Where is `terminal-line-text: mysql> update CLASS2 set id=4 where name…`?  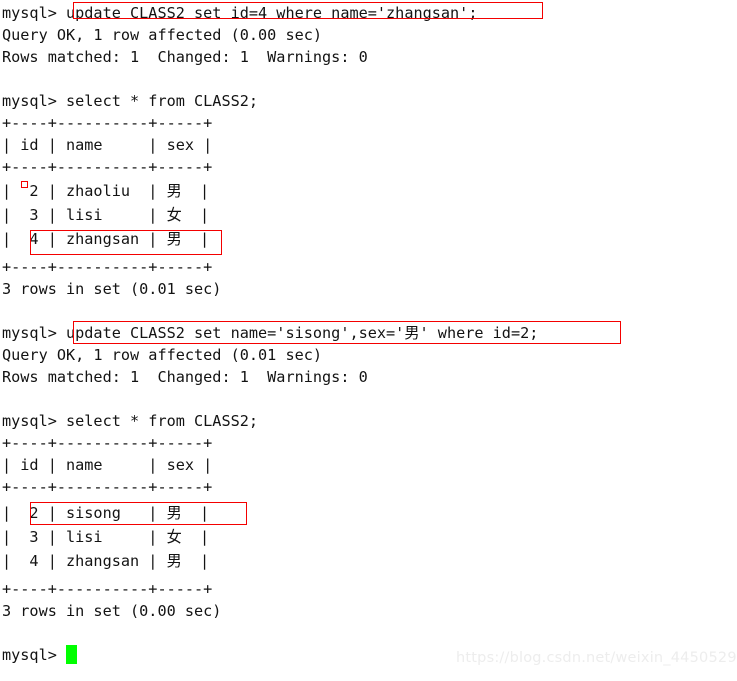 terminal-line-text: mysql> update CLASS2 set id=4 where name… is located at coordinates (240, 13).